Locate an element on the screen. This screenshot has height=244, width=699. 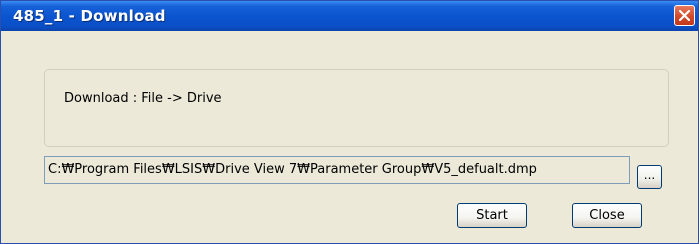
window-title: 485_1 - Download is located at coordinates (89, 16).